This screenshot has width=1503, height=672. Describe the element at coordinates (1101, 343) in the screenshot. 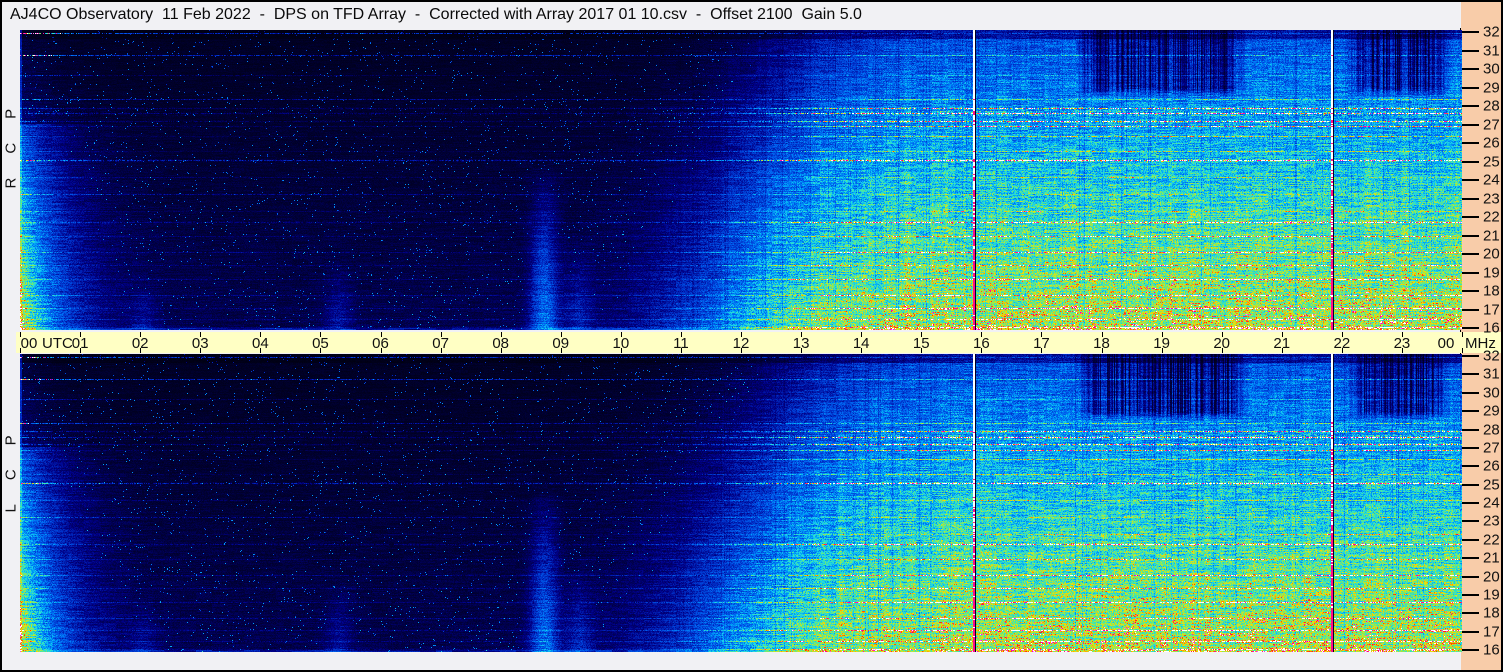

I see `time-label: 18` at that location.